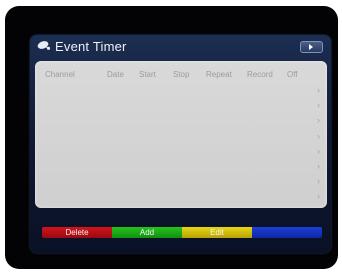  Describe the element at coordinates (44, 45) in the screenshot. I see `satellite-dish-icon` at that location.